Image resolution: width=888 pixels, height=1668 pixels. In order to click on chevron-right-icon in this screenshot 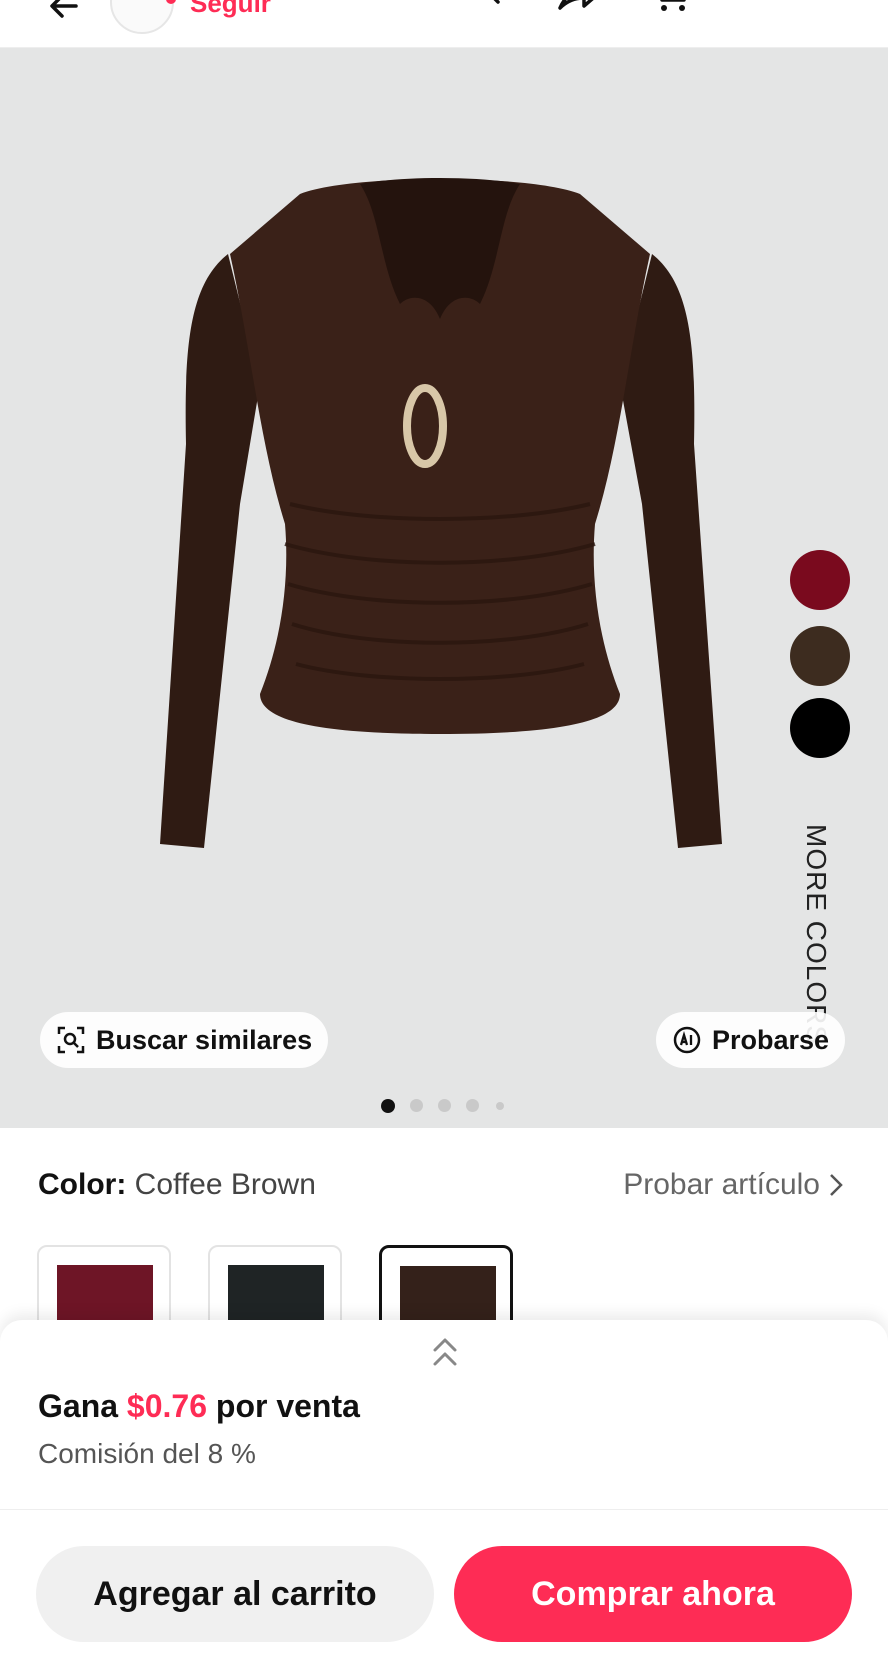, I will do `click(836, 1185)`.